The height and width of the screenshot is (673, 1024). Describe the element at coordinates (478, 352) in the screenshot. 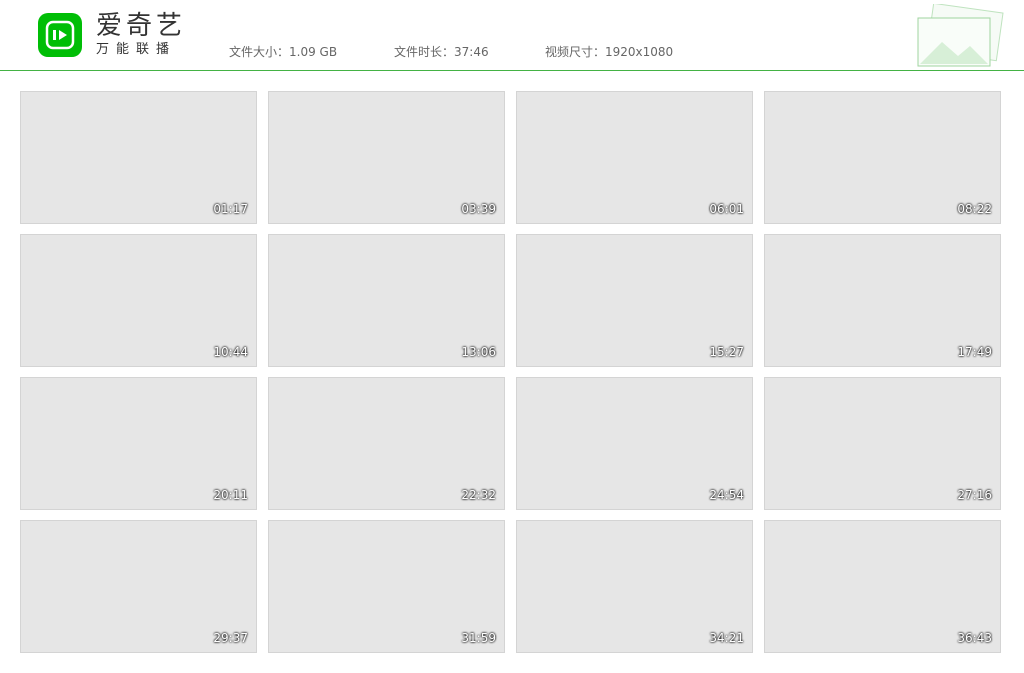

I see `thumbnail-timestamp: 13:06` at that location.